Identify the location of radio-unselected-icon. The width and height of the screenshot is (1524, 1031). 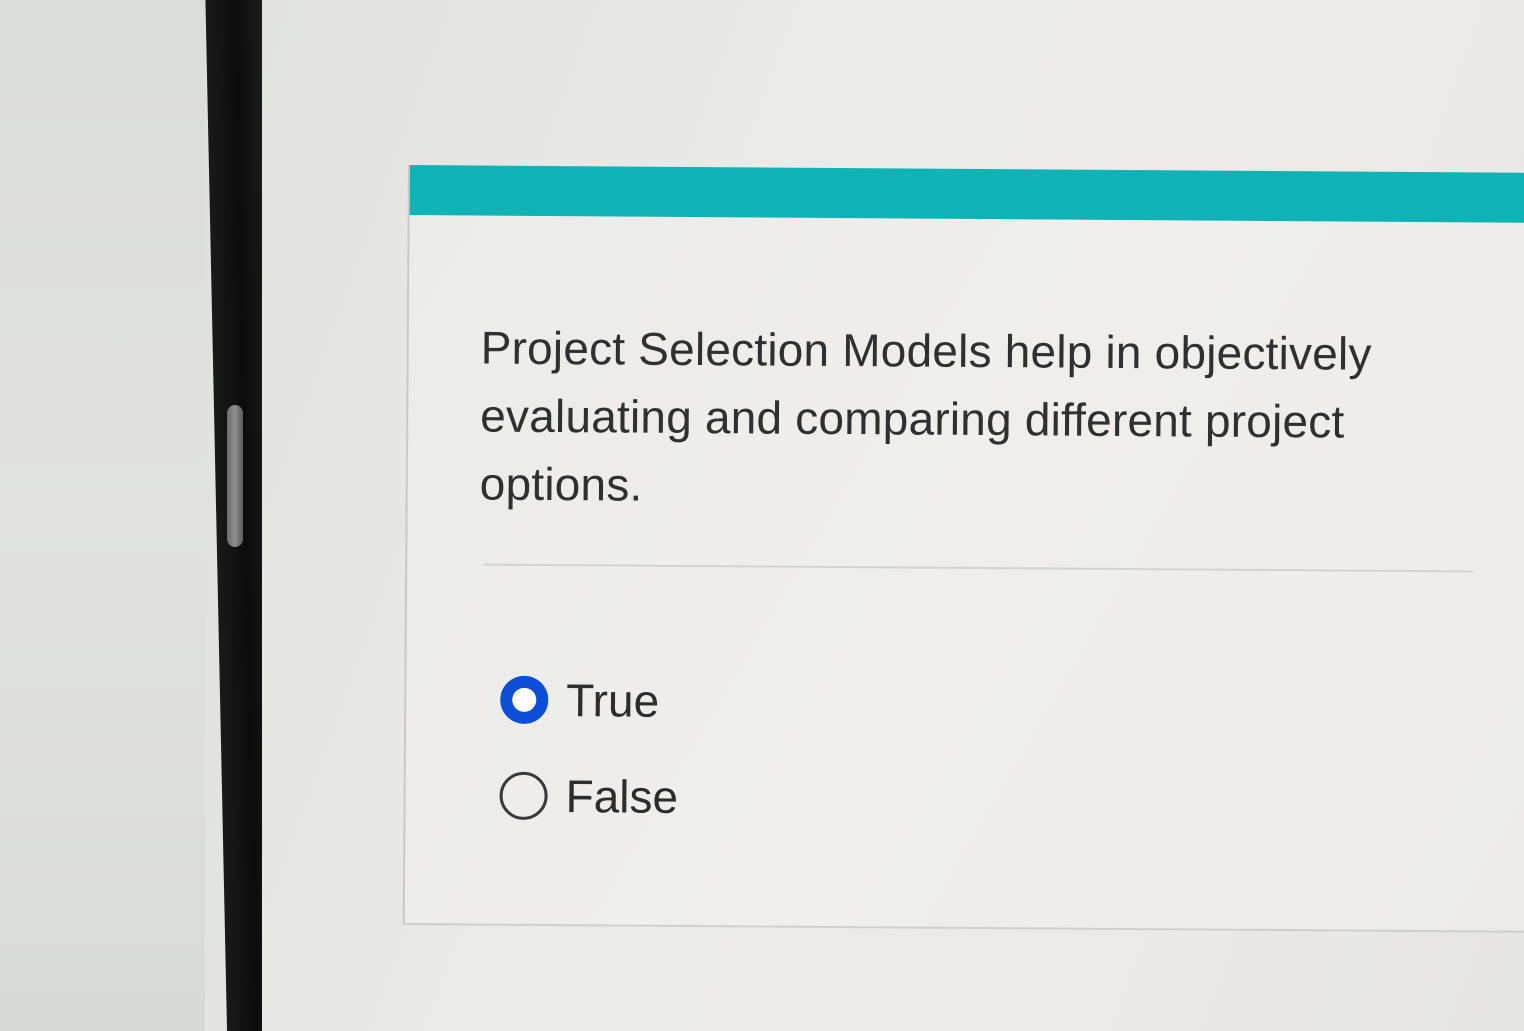
(523, 795).